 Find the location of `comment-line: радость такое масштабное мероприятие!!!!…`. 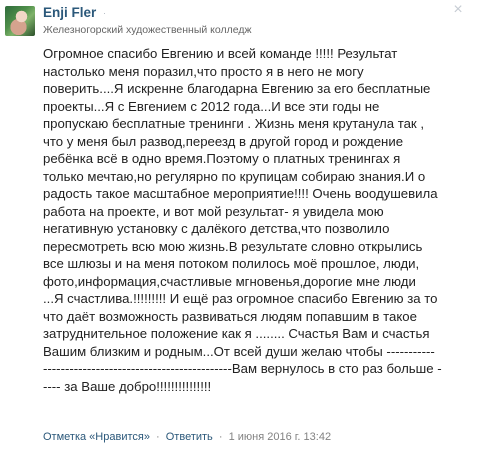

comment-line: радость такое масштабное мероприятие!!!!… is located at coordinates (240, 193).